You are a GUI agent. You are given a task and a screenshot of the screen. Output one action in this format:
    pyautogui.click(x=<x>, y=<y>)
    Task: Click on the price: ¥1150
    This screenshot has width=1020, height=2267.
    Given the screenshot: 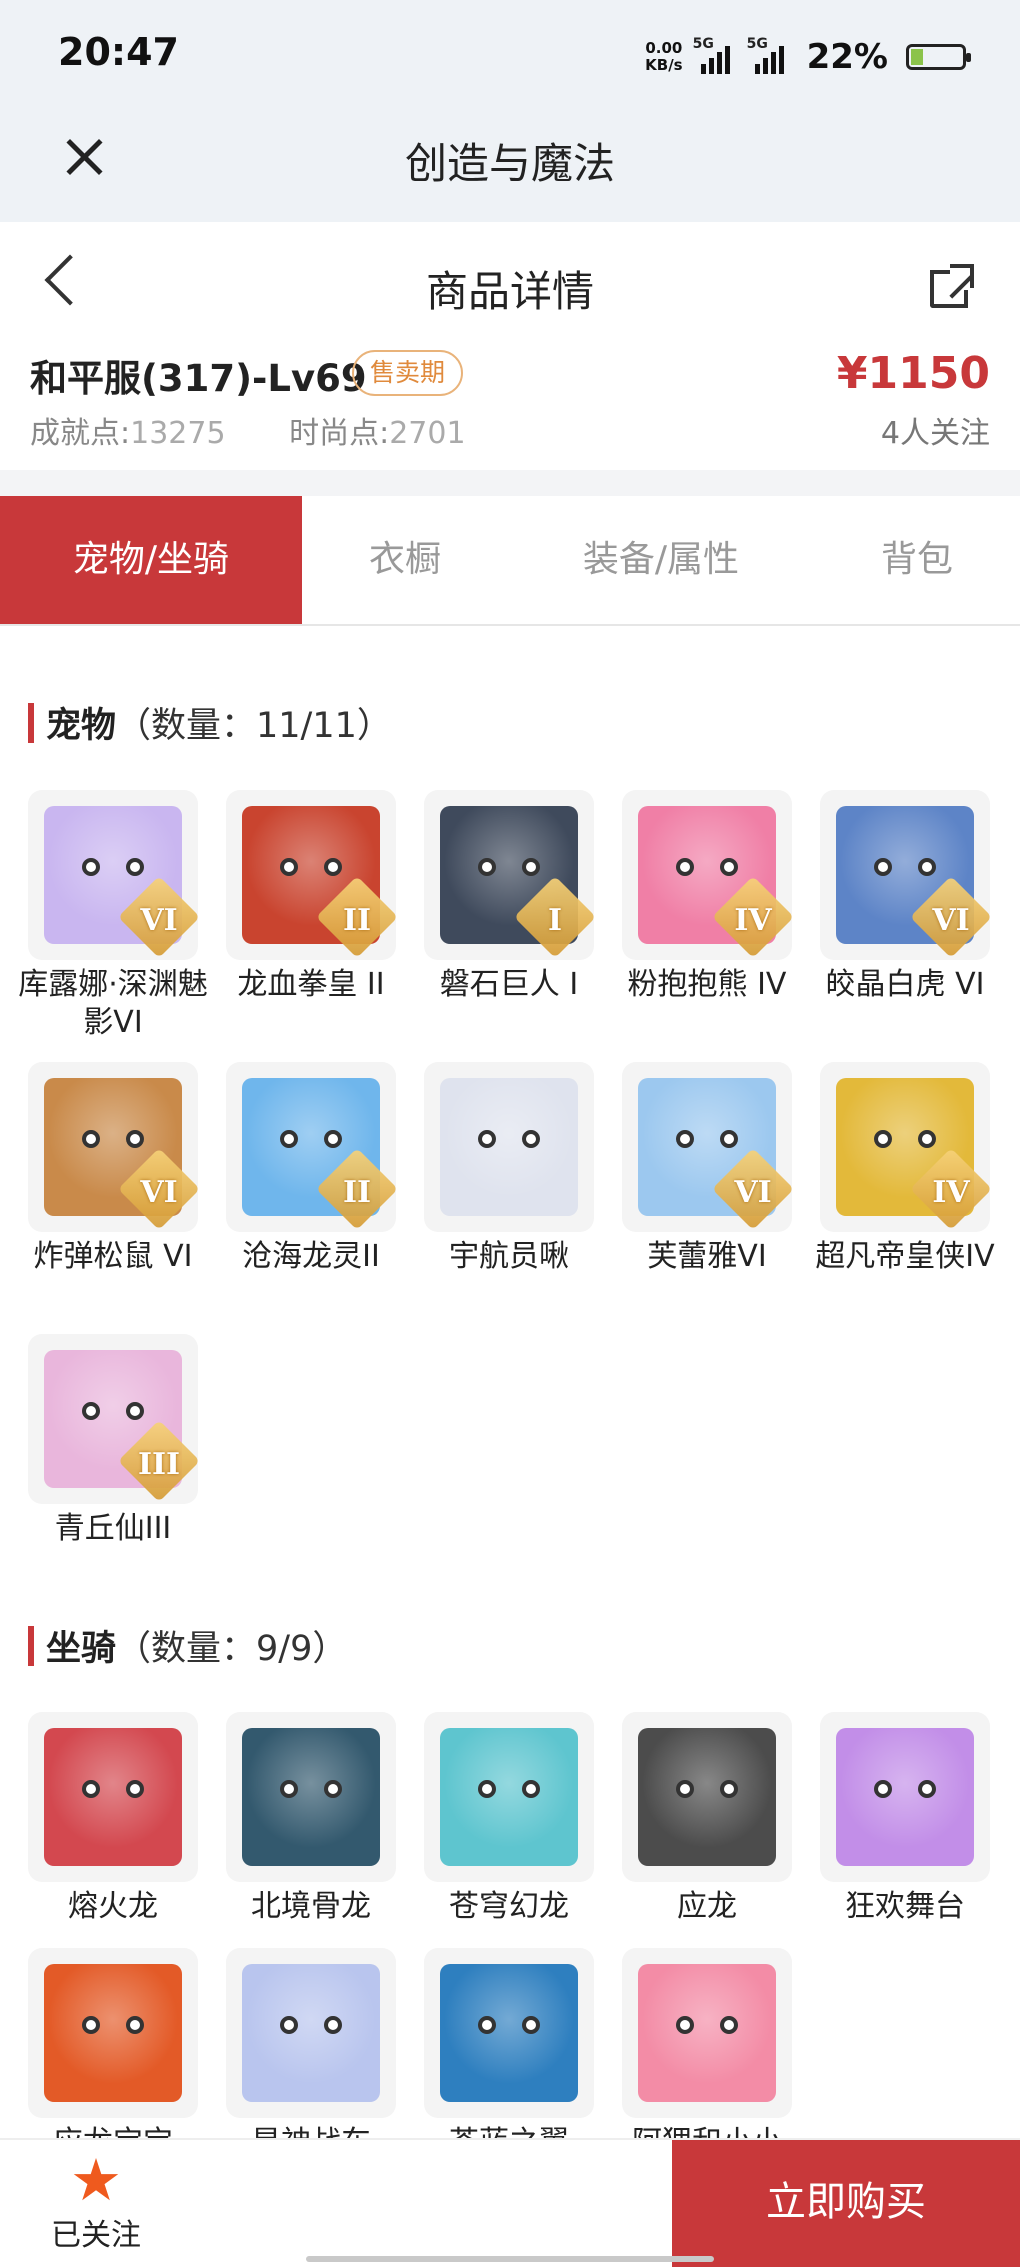 What is the action you would take?
    pyautogui.click(x=913, y=373)
    